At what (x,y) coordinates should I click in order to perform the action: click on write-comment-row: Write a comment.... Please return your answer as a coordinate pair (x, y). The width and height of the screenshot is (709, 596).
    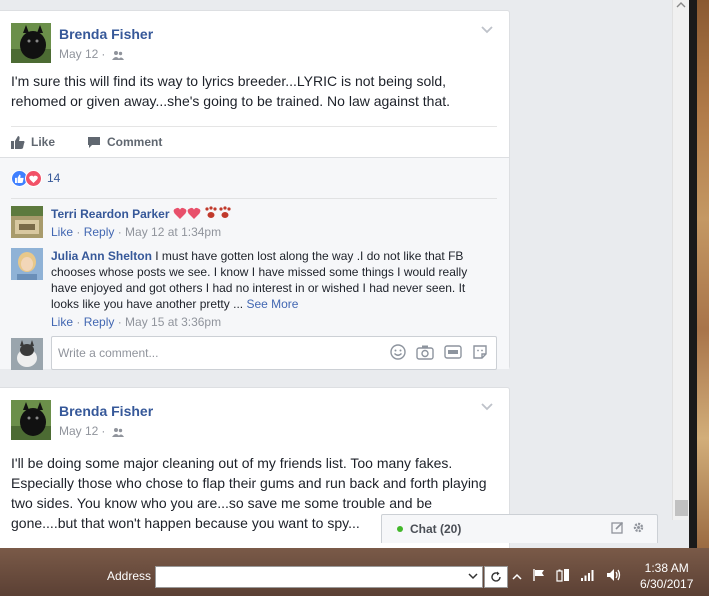
    Looking at the image, I should click on (254, 353).